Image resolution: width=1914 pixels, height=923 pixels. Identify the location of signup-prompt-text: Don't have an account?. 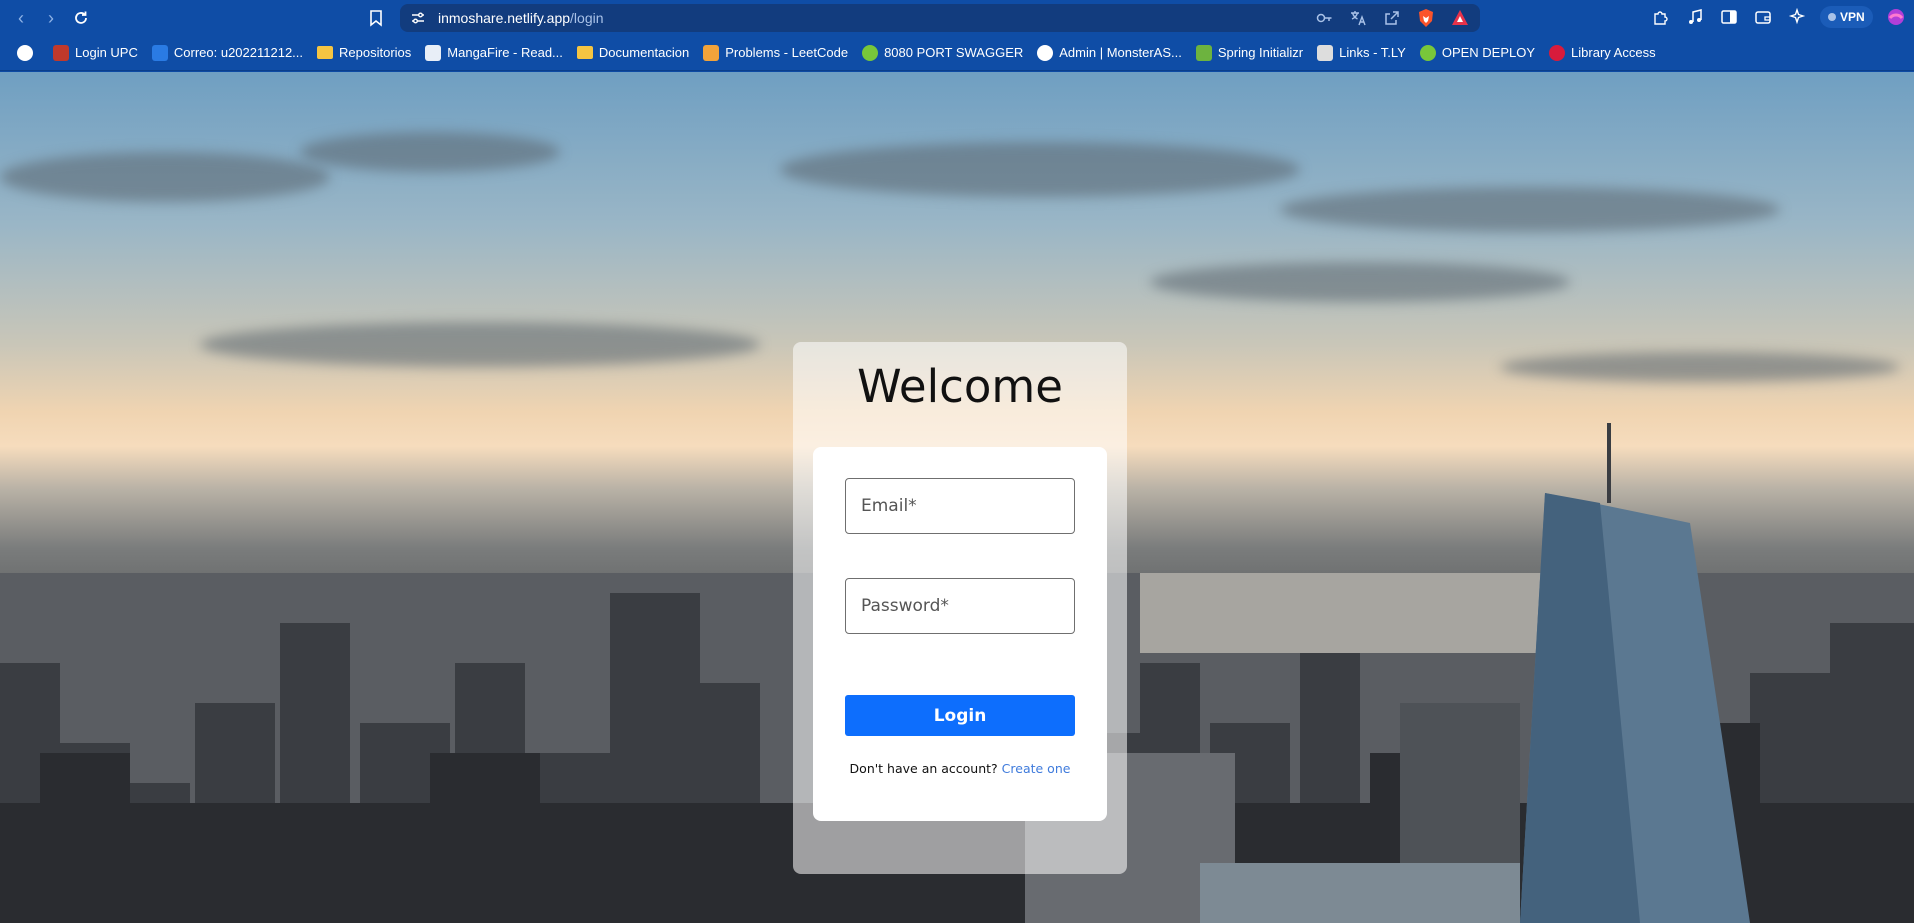
(923, 768).